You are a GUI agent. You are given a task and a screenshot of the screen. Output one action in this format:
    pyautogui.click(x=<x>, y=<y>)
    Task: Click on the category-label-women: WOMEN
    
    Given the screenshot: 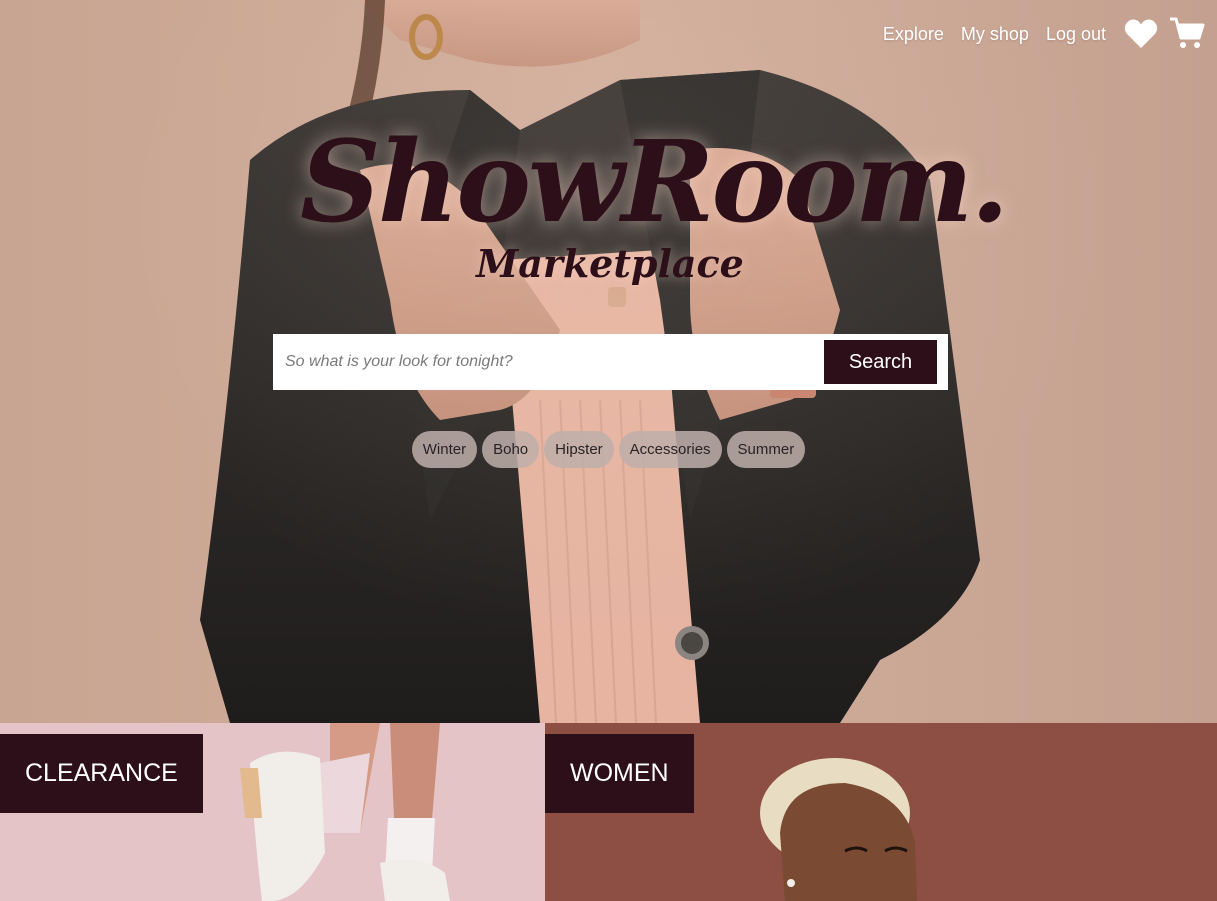 What is the action you would take?
    pyautogui.click(x=619, y=773)
    